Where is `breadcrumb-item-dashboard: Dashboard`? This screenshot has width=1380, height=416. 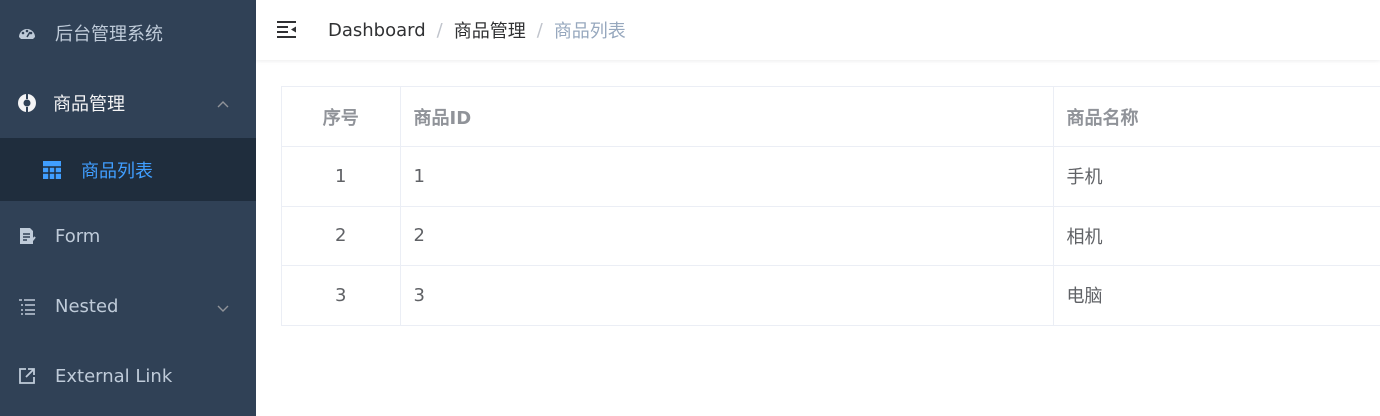
breadcrumb-item-dashboard: Dashboard is located at coordinates (377, 30).